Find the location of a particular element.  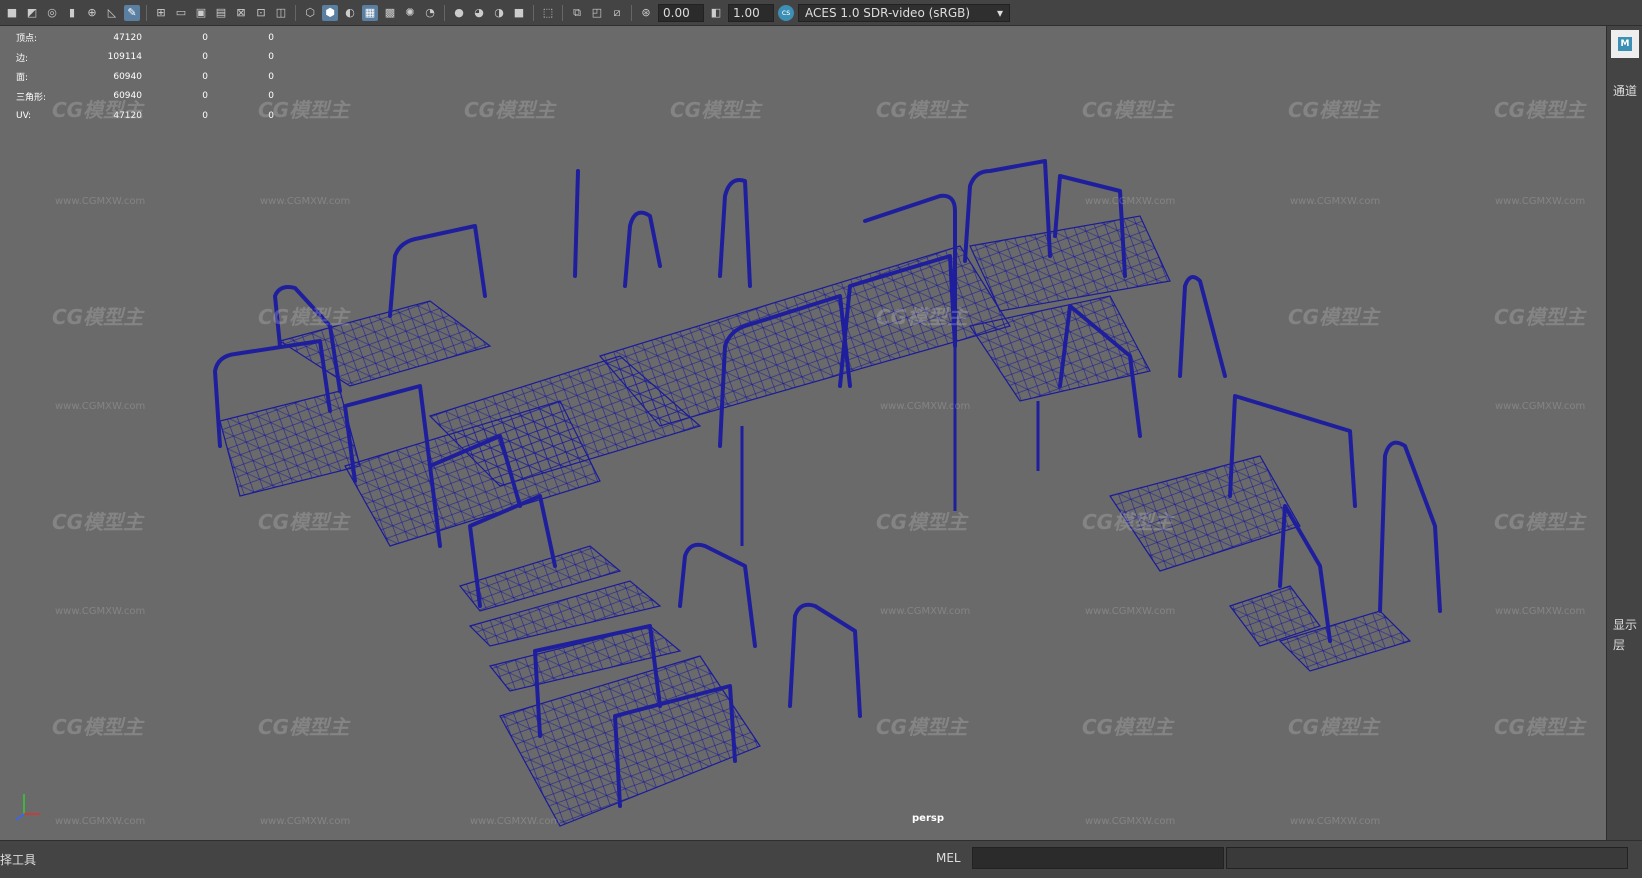

channel-box-panel: M 通道 显示 层 is located at coordinates (1624, 433).